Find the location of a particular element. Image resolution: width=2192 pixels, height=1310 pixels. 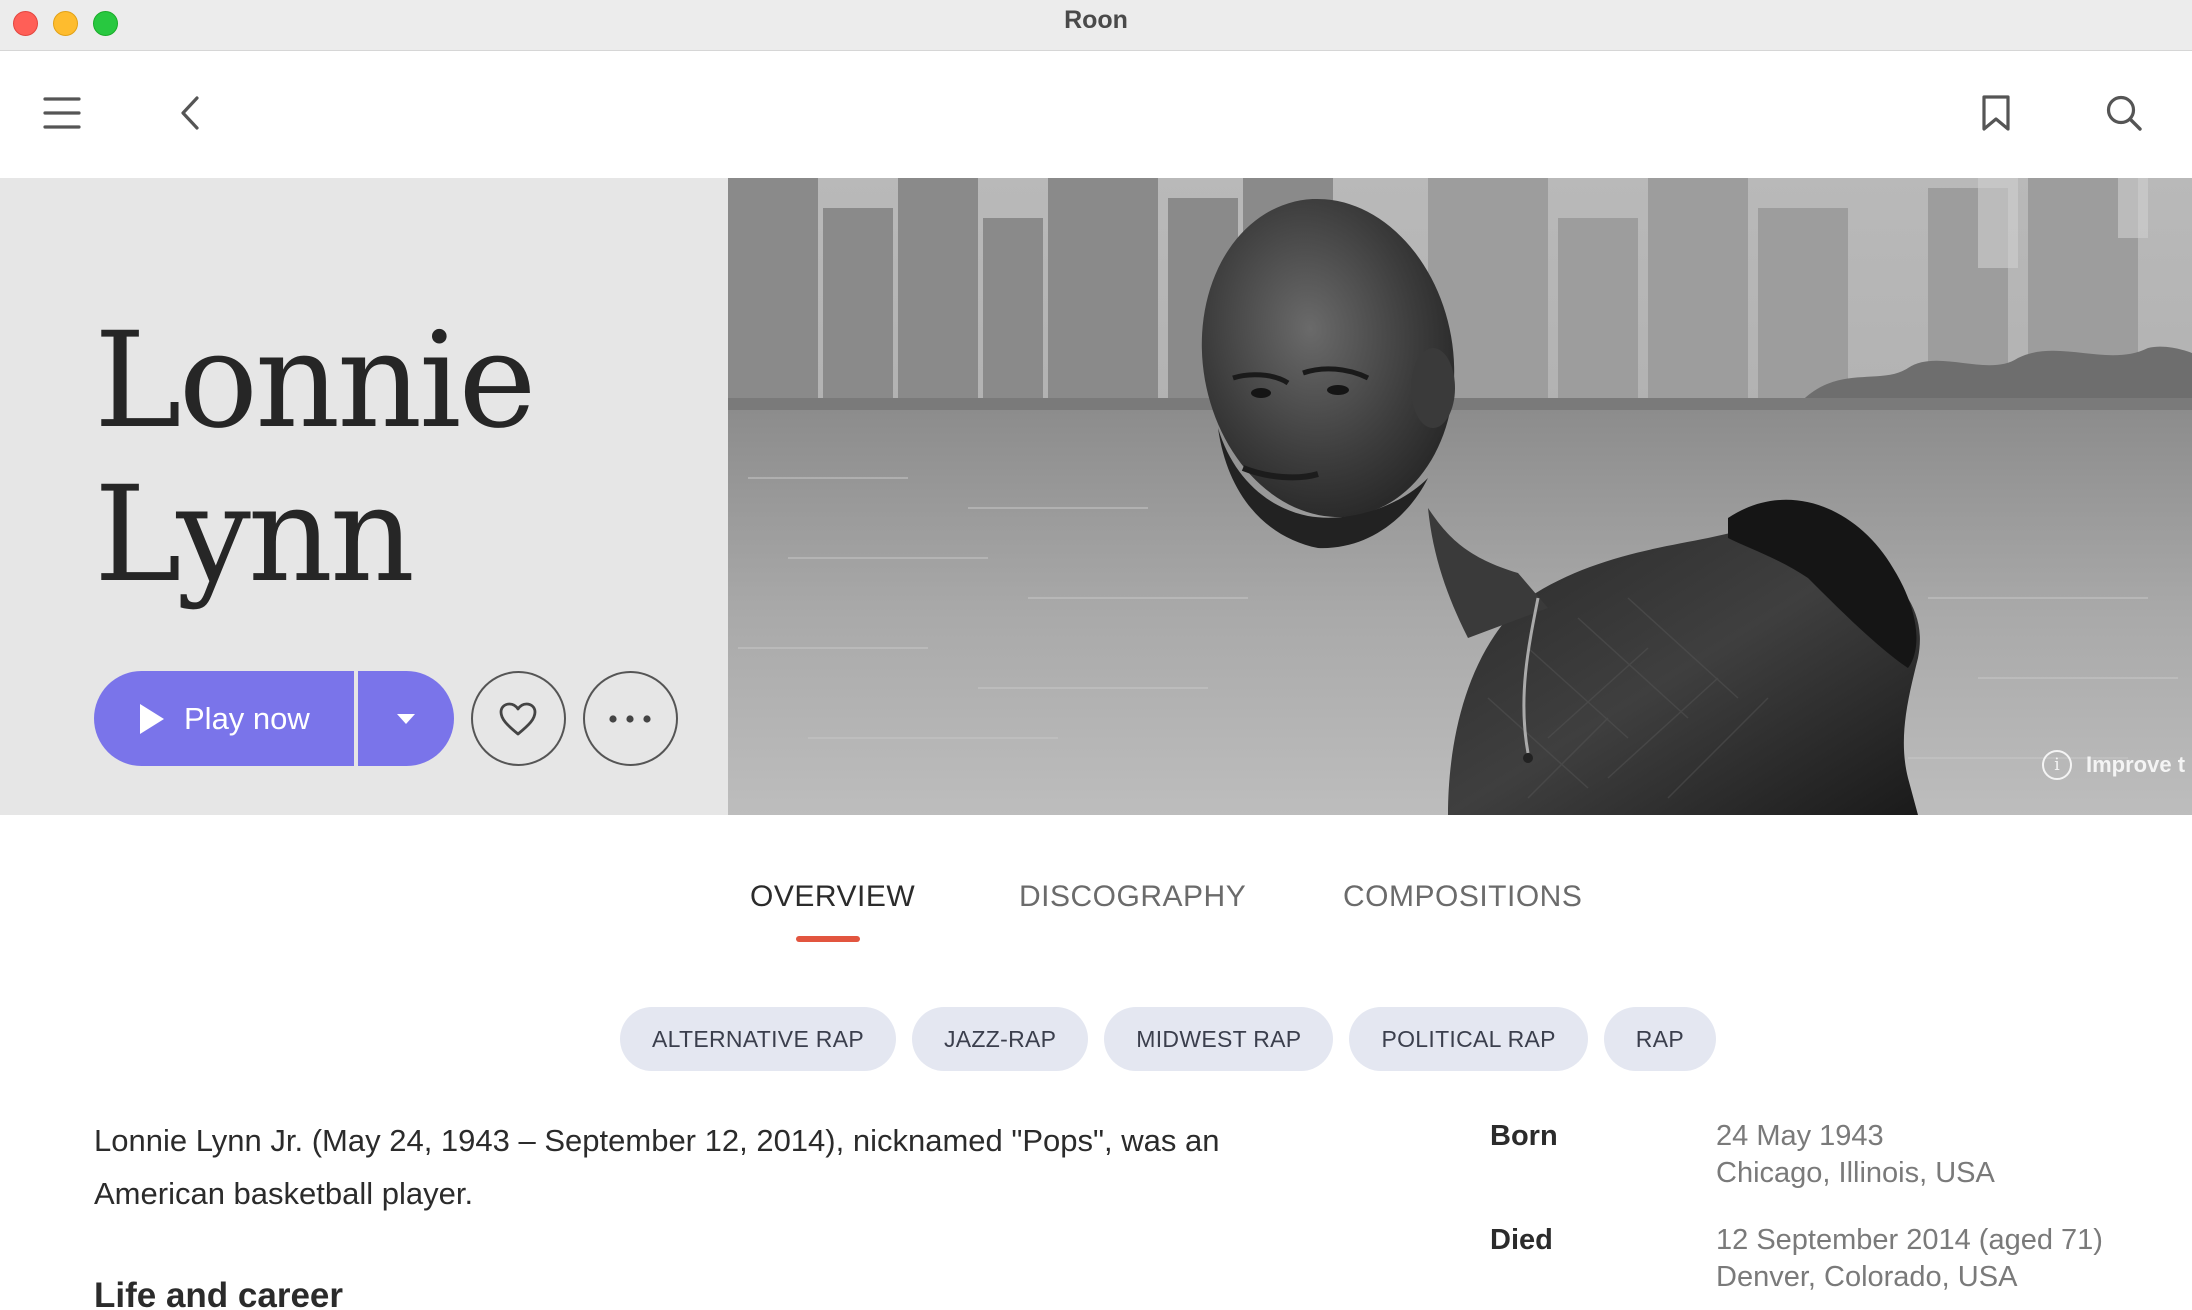

play-options-dropdown is located at coordinates (406, 718).